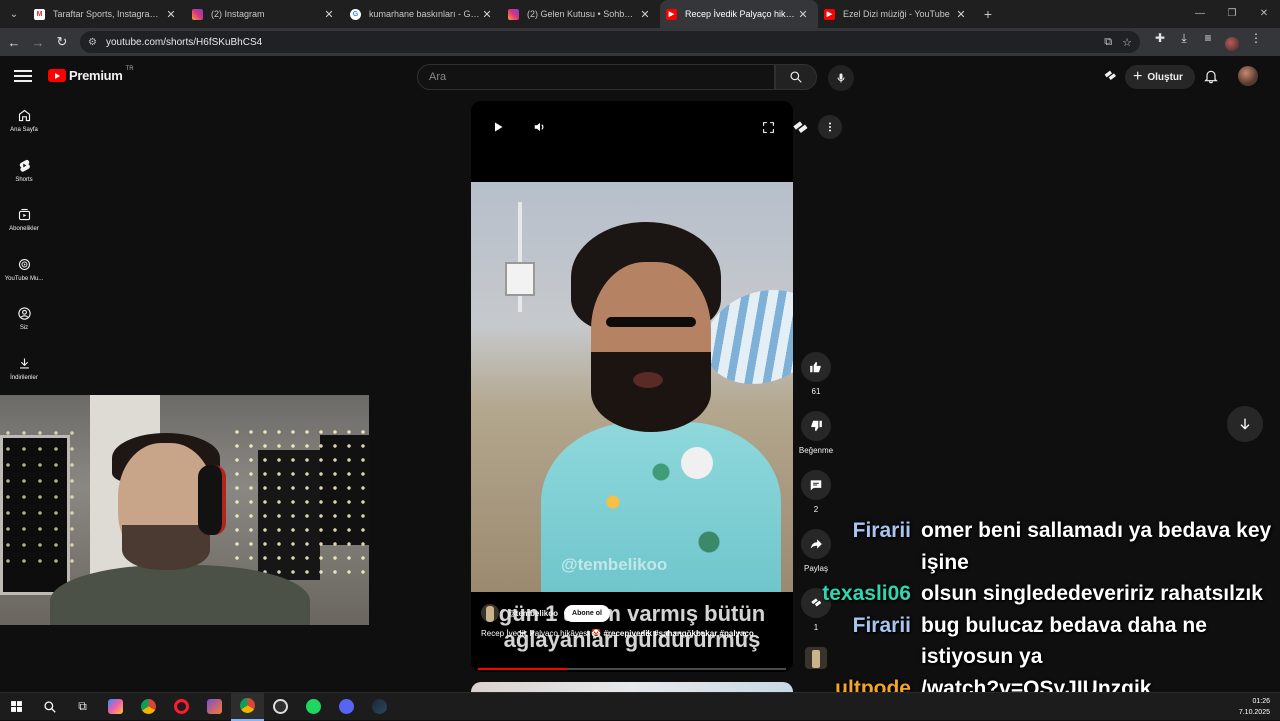  What do you see at coordinates (265, 14) in the screenshot?
I see `browser-tab-2: (2) Instagram ✕` at bounding box center [265, 14].